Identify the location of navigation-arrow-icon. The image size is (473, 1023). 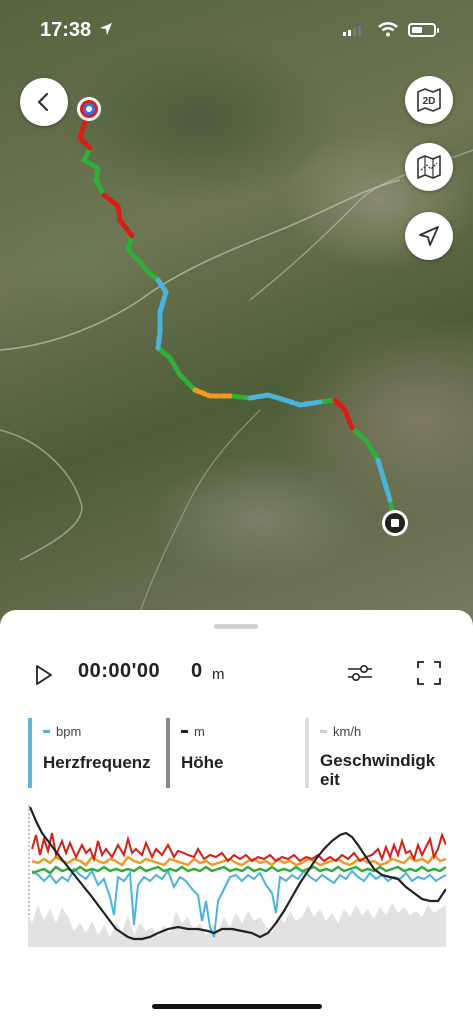
(429, 236).